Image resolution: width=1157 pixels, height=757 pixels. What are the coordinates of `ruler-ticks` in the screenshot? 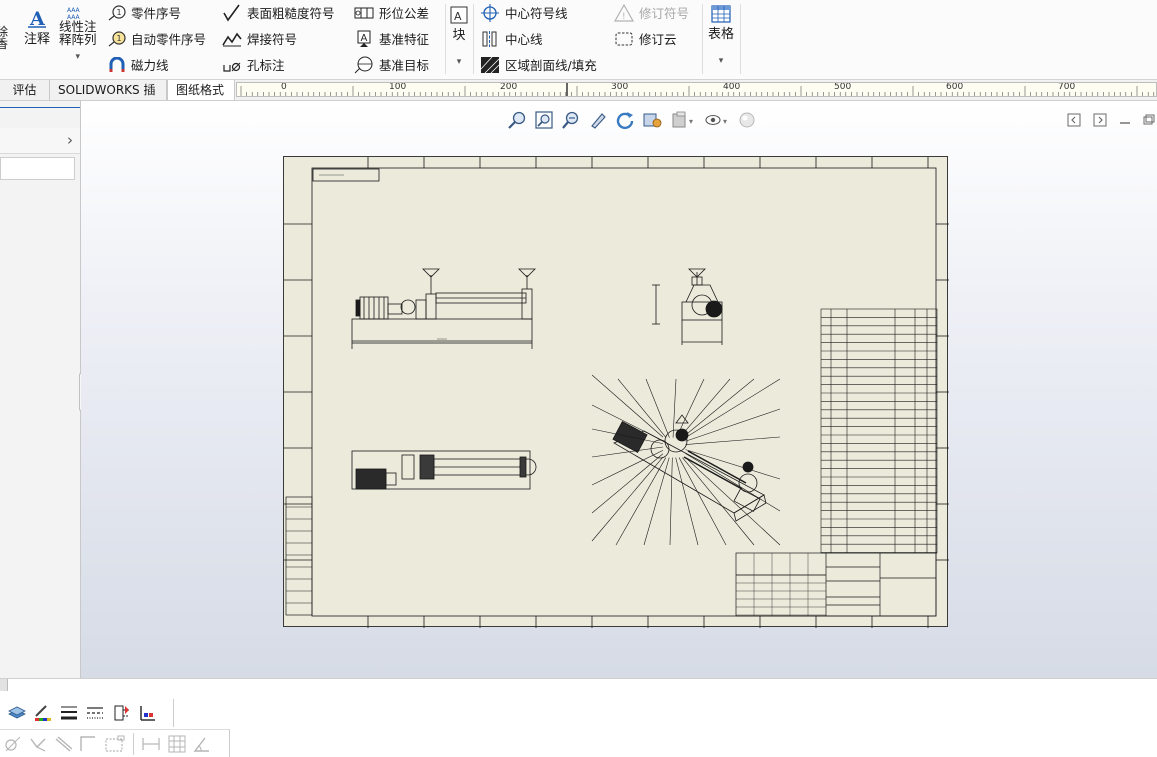 It's located at (697, 89).